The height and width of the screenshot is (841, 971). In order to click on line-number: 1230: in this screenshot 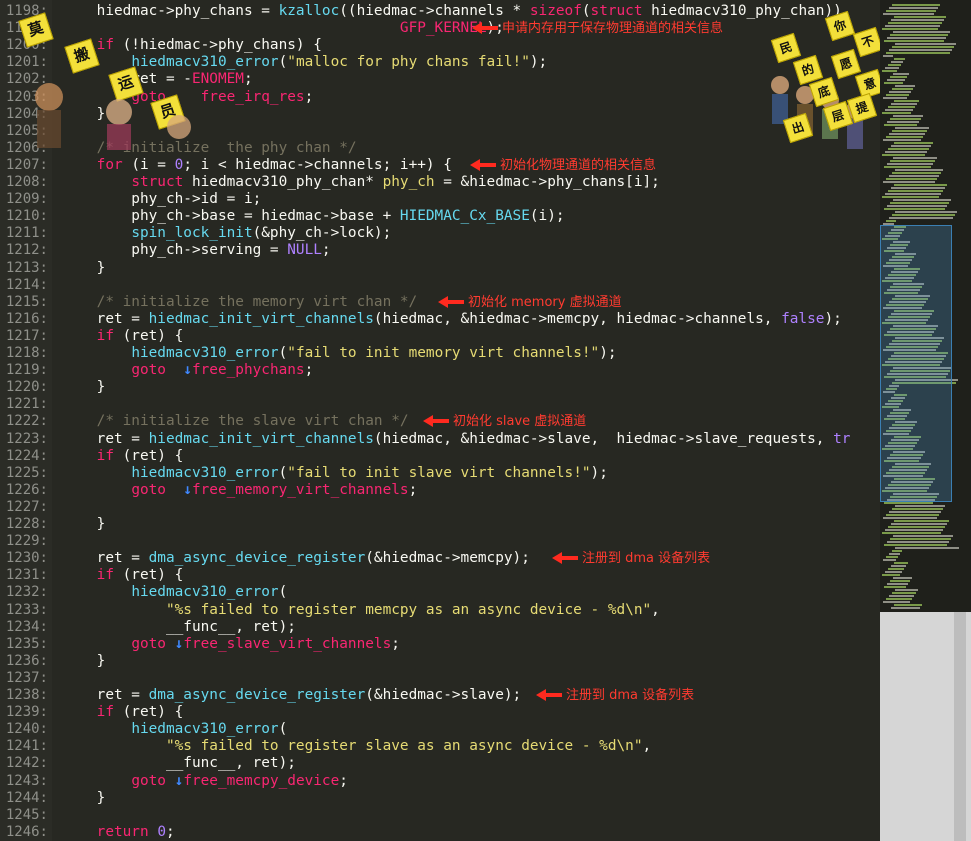, I will do `click(26, 558)`.